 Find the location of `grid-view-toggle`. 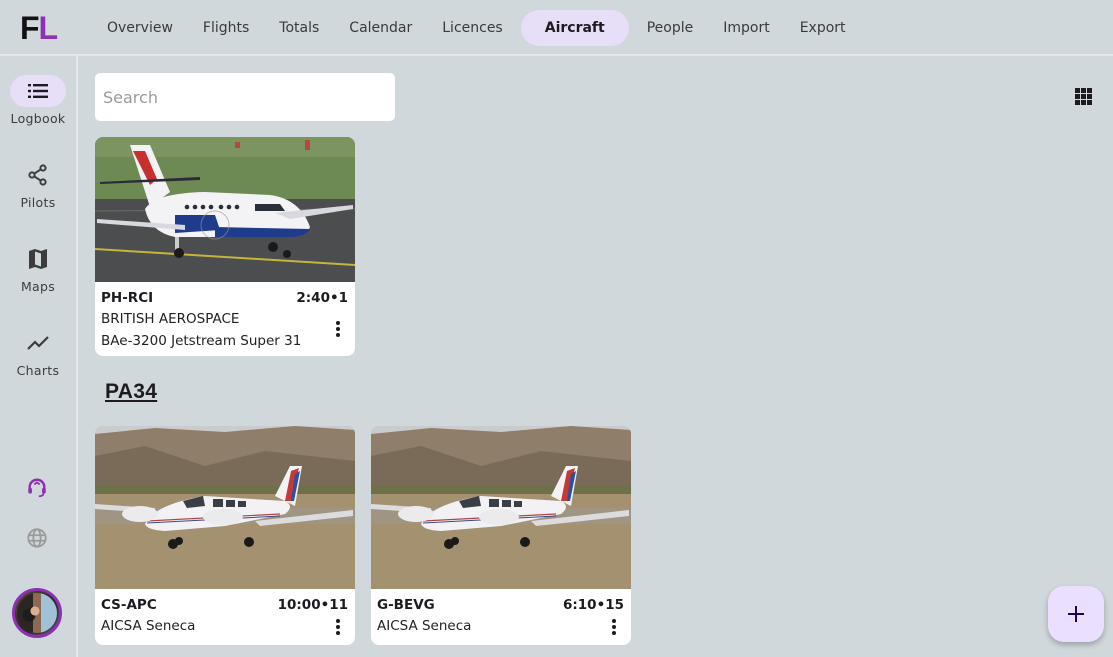

grid-view-toggle is located at coordinates (1084, 97).